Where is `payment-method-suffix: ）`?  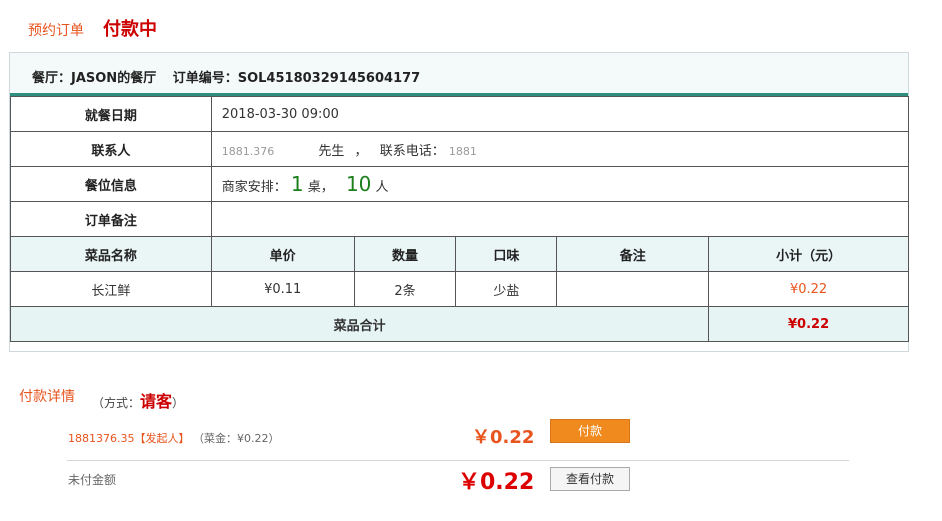 payment-method-suffix: ） is located at coordinates (178, 403).